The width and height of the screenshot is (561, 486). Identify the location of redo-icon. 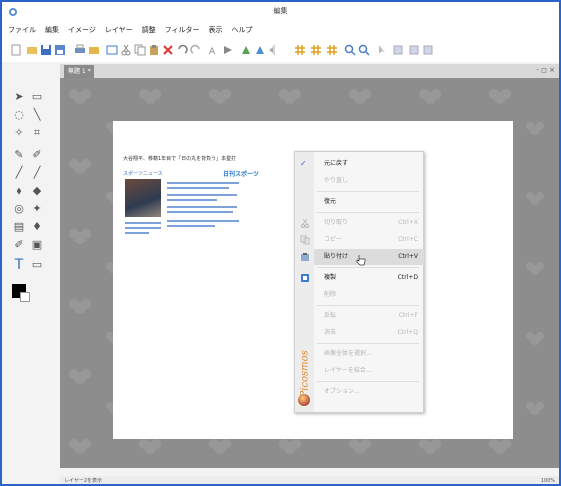
(196, 50).